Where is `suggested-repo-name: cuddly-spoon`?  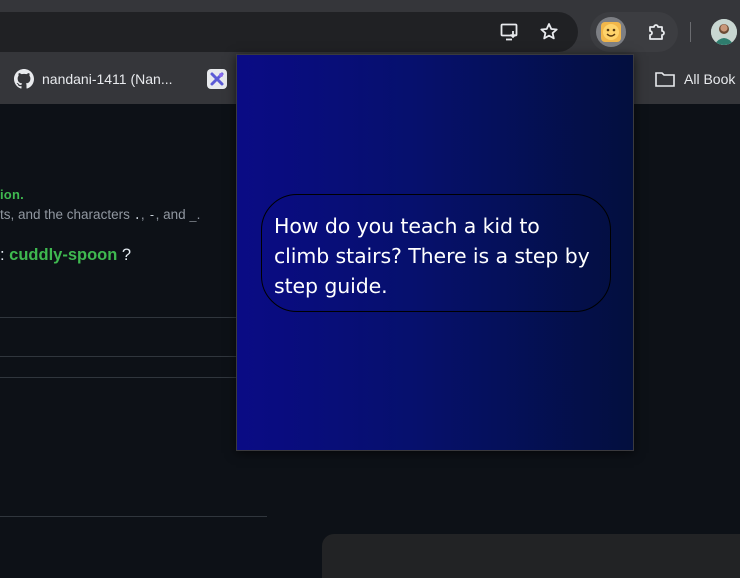
suggested-repo-name: cuddly-spoon is located at coordinates (63, 255).